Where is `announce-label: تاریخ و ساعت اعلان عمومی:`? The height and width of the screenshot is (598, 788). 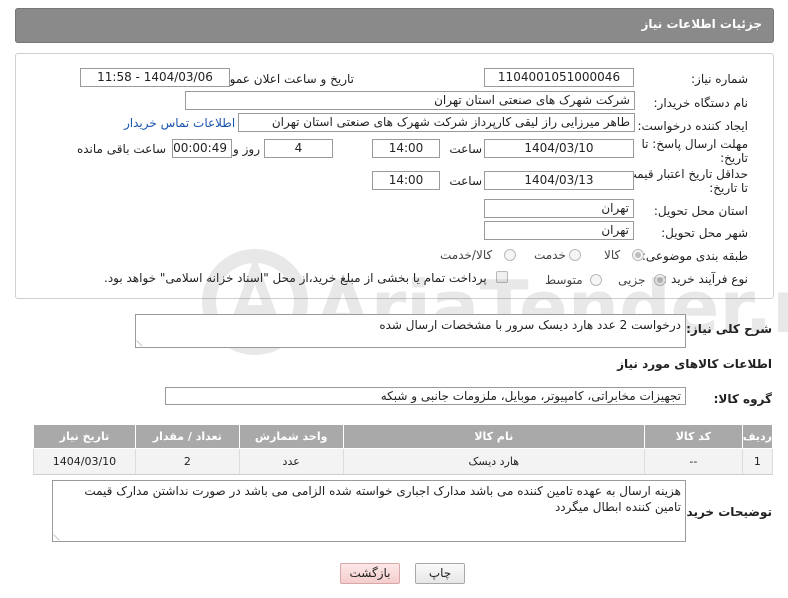
announce-label: تاریخ و ساعت اعلان عمومی: is located at coordinates (281, 79).